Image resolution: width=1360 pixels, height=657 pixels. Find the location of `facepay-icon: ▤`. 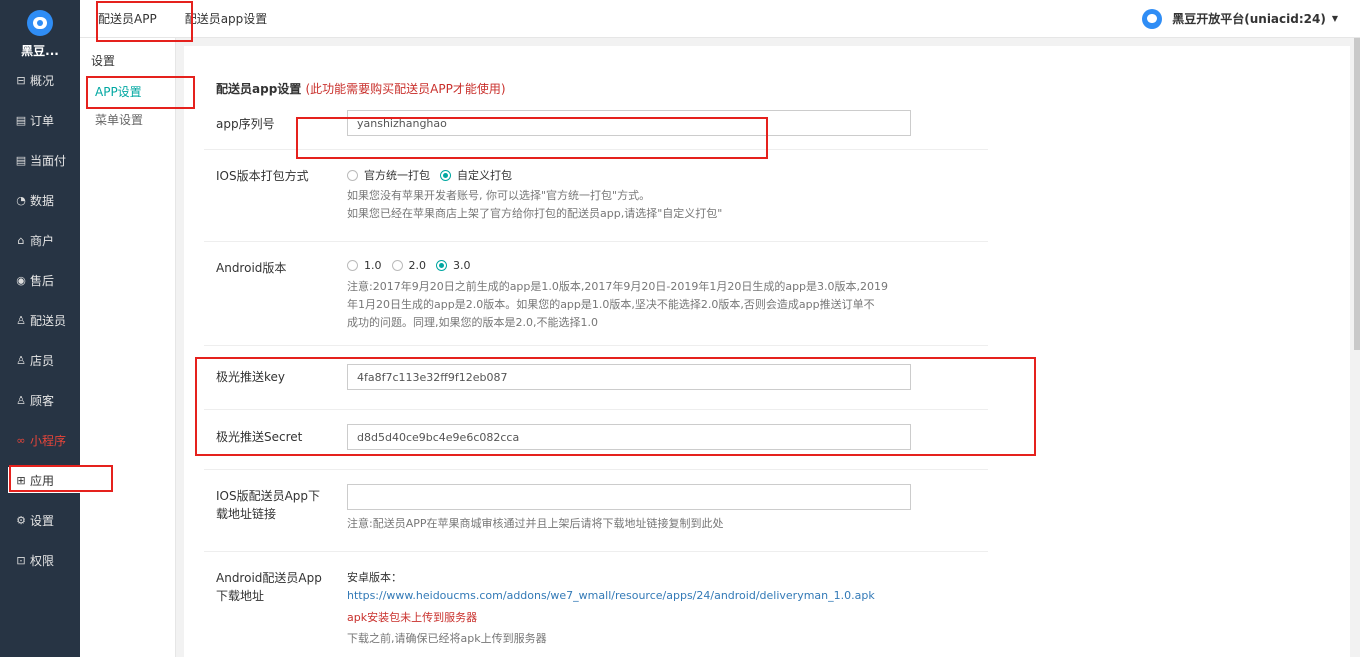

facepay-icon: ▤ is located at coordinates (21, 160).